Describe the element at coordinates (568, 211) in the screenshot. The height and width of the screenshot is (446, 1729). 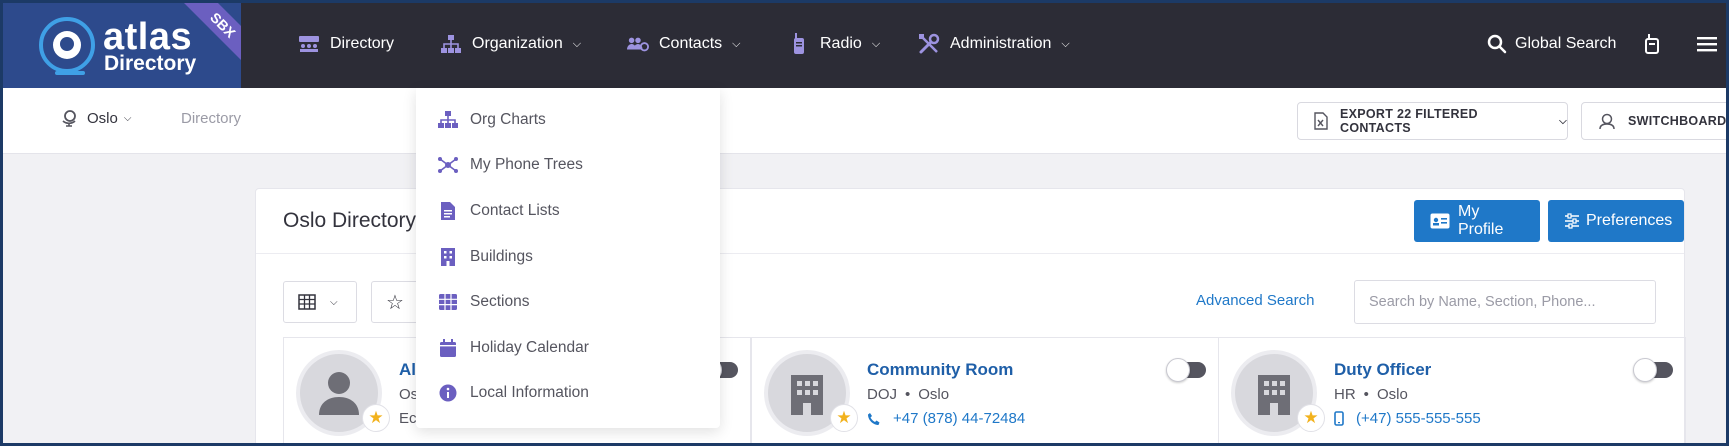
I see `menu-item-contact-lists: Contact Lists` at that location.